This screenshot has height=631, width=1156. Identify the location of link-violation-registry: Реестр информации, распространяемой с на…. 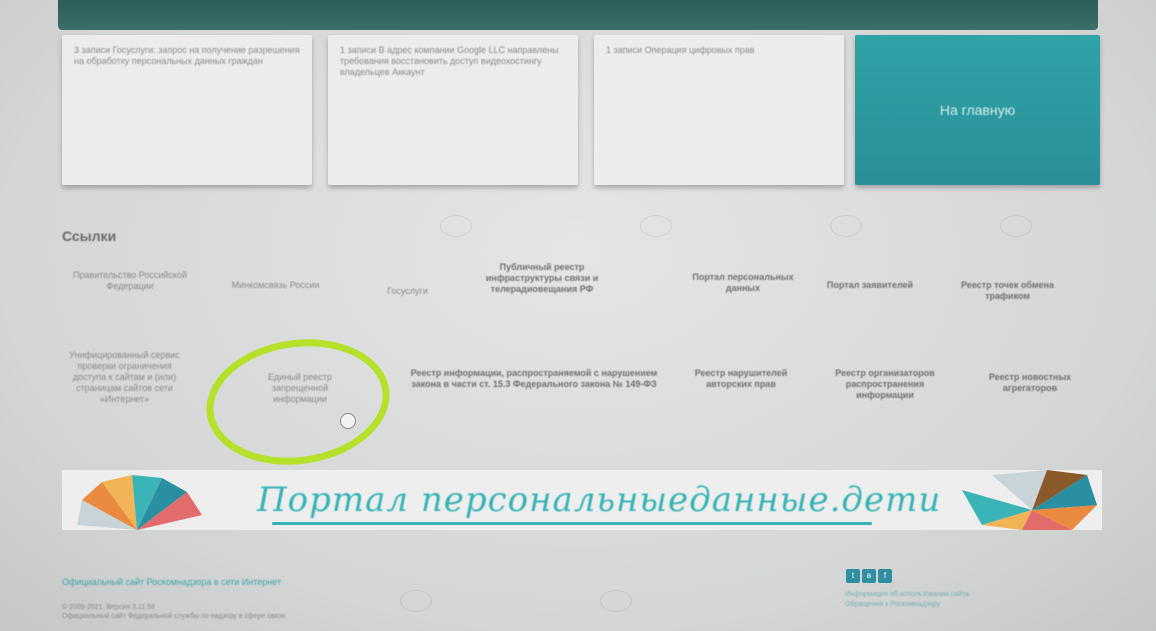
(534, 379).